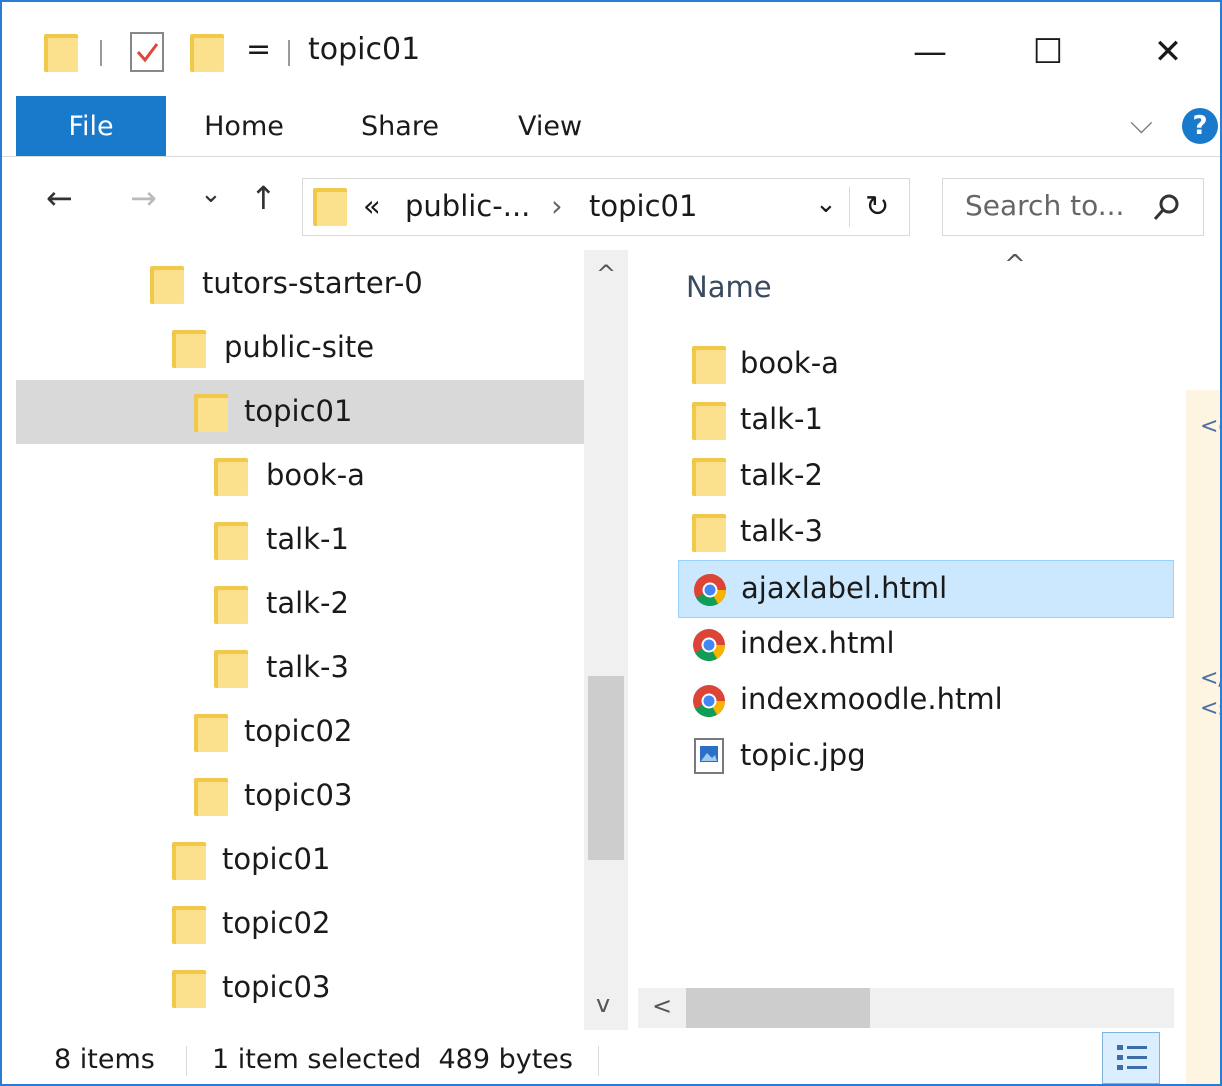  What do you see at coordinates (803, 755) in the screenshot?
I see `list-item-label: topic.jpg` at bounding box center [803, 755].